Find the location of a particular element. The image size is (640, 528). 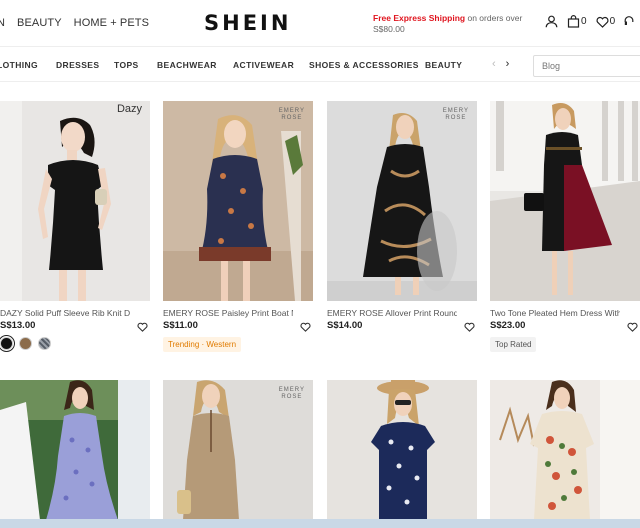

top-nav-item-beauty: BEAUTY is located at coordinates (39, 23).